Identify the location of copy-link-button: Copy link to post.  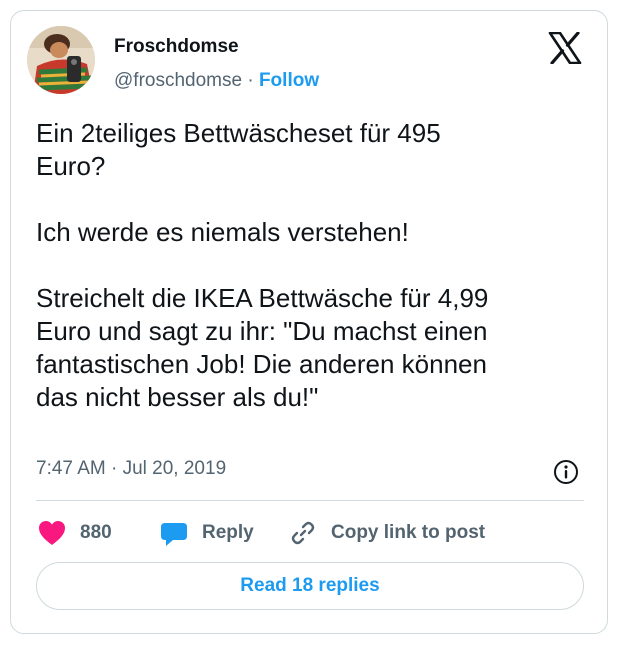
(387, 533).